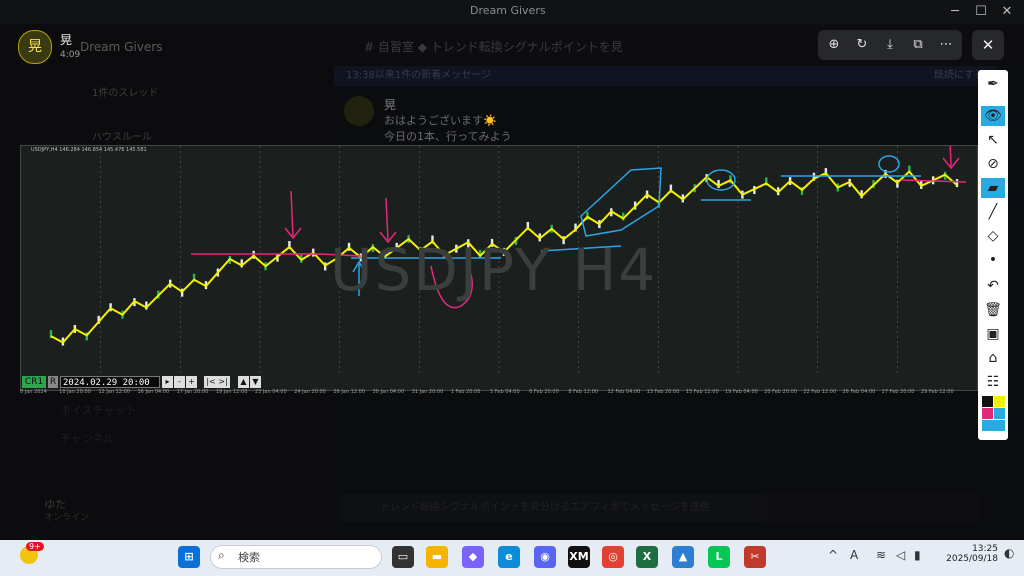  What do you see at coordinates (993, 334) in the screenshot?
I see `screenshot-icon: ▣` at bounding box center [993, 334].